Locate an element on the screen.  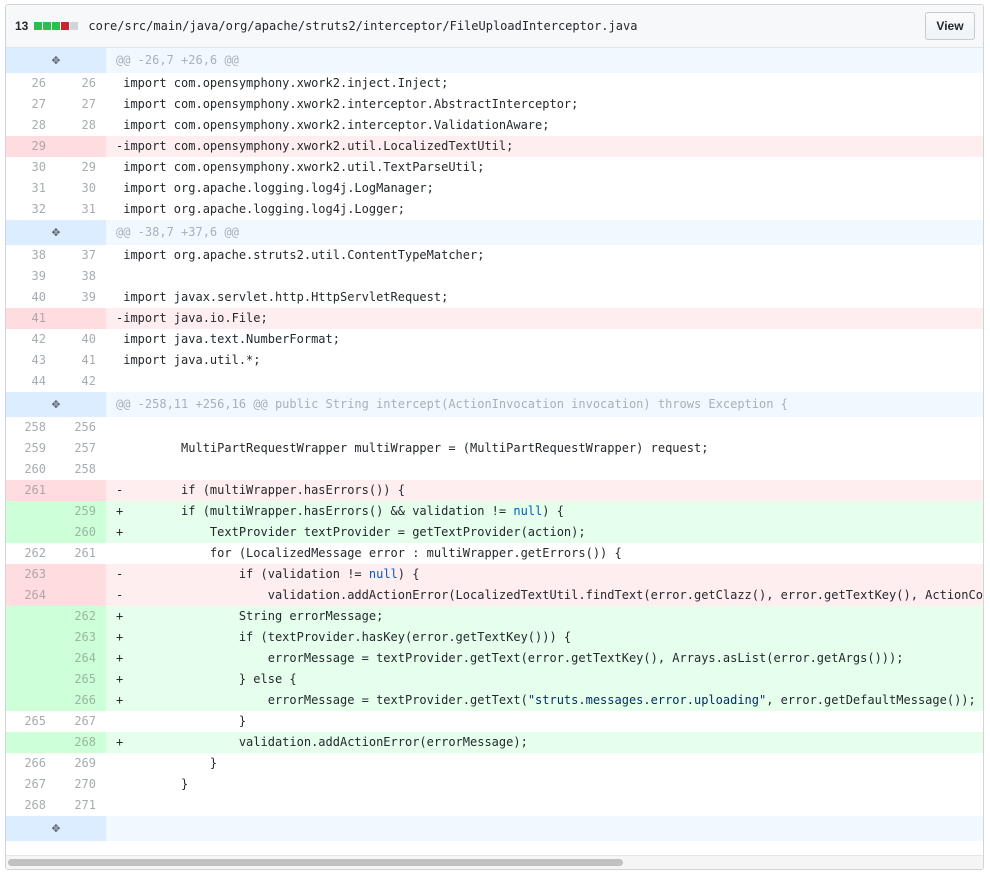
old-line-number: 262 is located at coordinates (31, 553).